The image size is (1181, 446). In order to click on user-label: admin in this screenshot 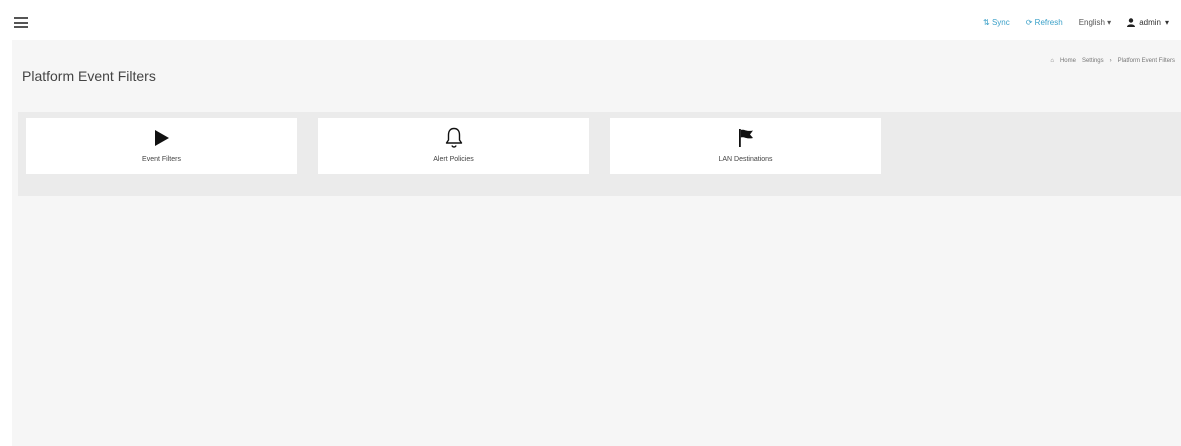, I will do `click(1150, 22)`.